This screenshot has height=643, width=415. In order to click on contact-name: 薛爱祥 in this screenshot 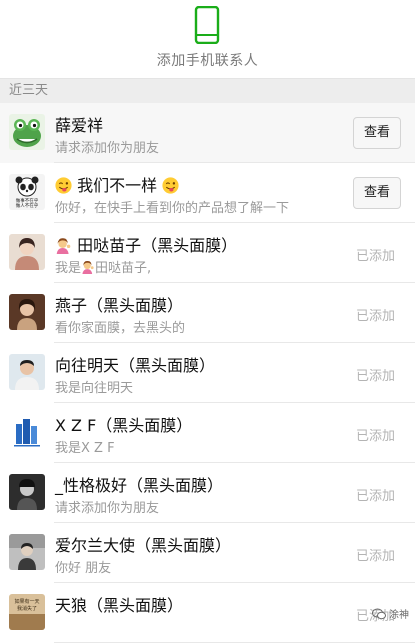, I will do `click(79, 125)`.